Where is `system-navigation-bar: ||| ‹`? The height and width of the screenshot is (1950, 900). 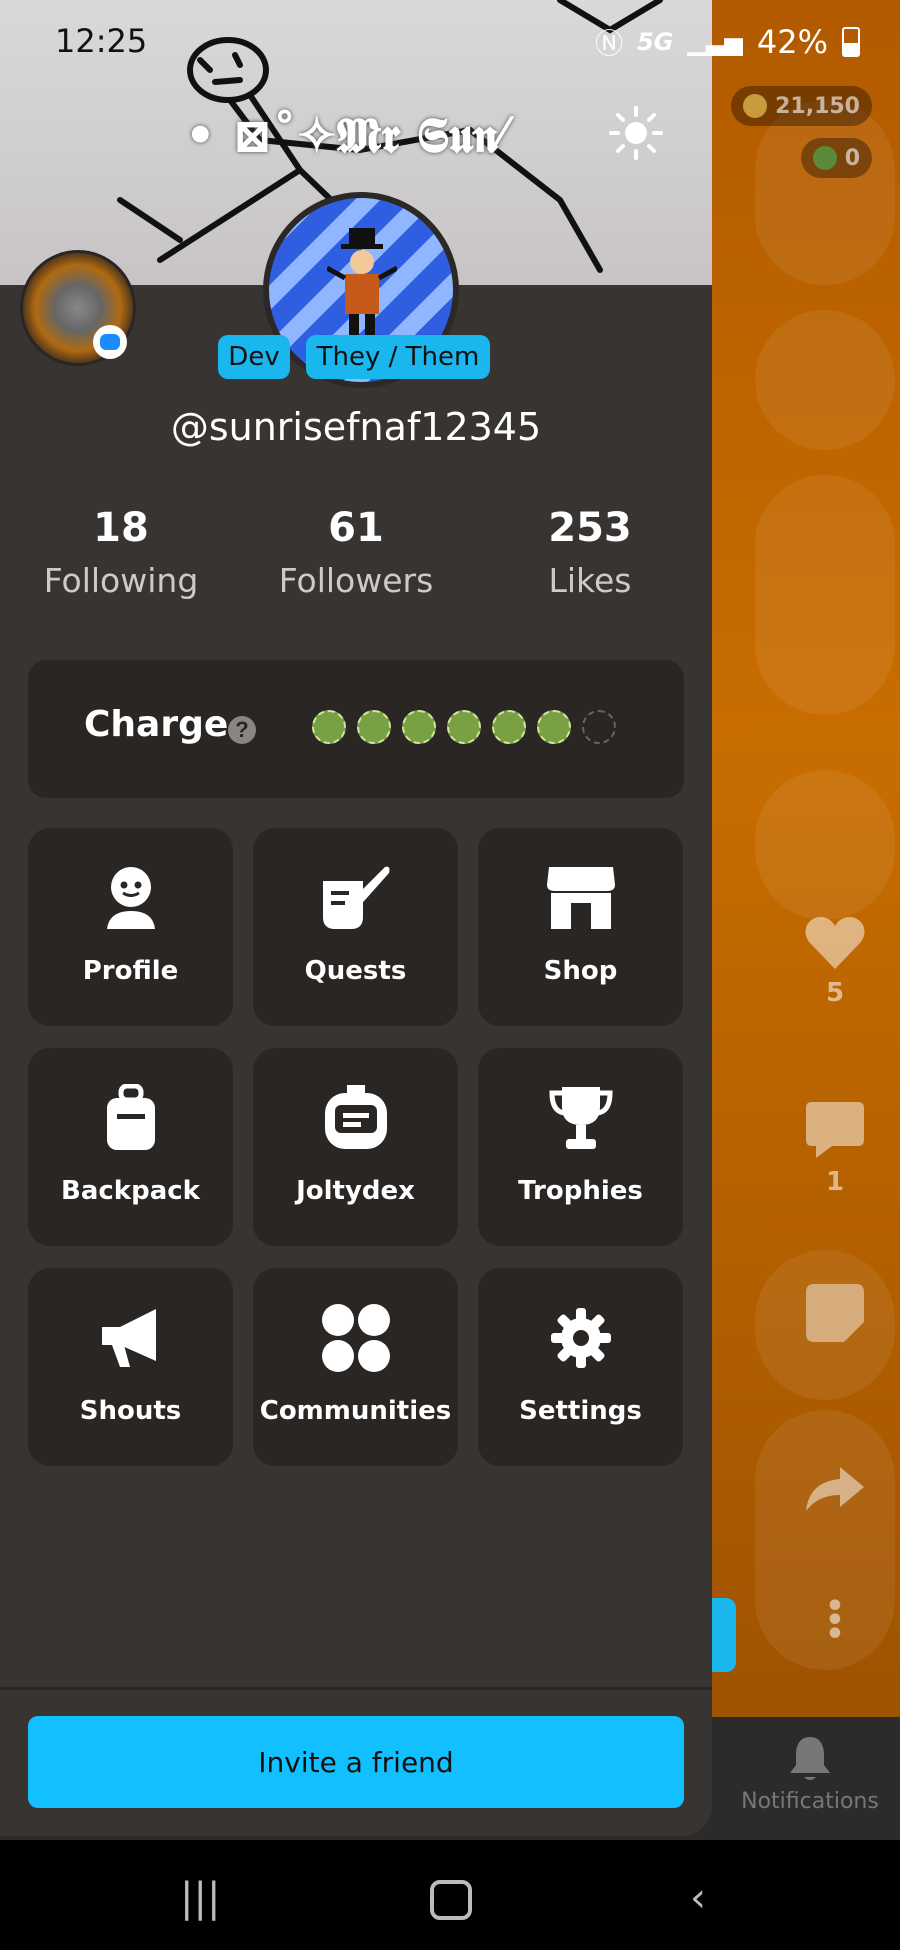
system-navigation-bar: ||| ‹ is located at coordinates (450, 1895).